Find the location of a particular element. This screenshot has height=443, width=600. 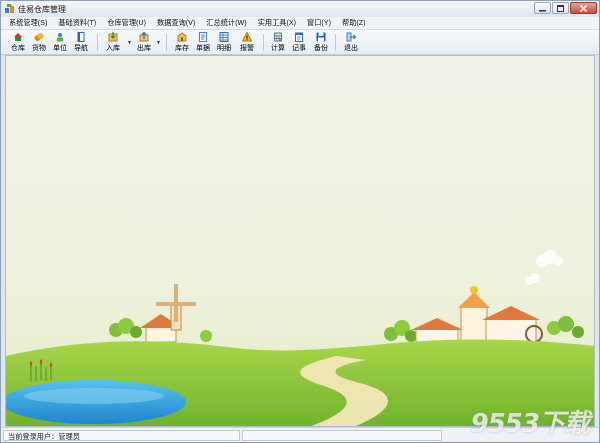

window-controls is located at coordinates (565, 8).